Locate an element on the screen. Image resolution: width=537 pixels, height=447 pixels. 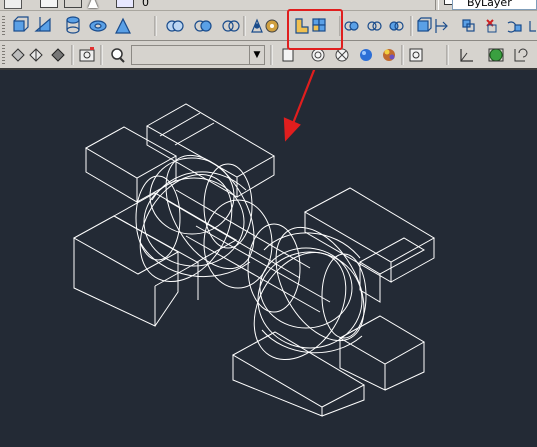
layer-icon is located at coordinates (49, 4).